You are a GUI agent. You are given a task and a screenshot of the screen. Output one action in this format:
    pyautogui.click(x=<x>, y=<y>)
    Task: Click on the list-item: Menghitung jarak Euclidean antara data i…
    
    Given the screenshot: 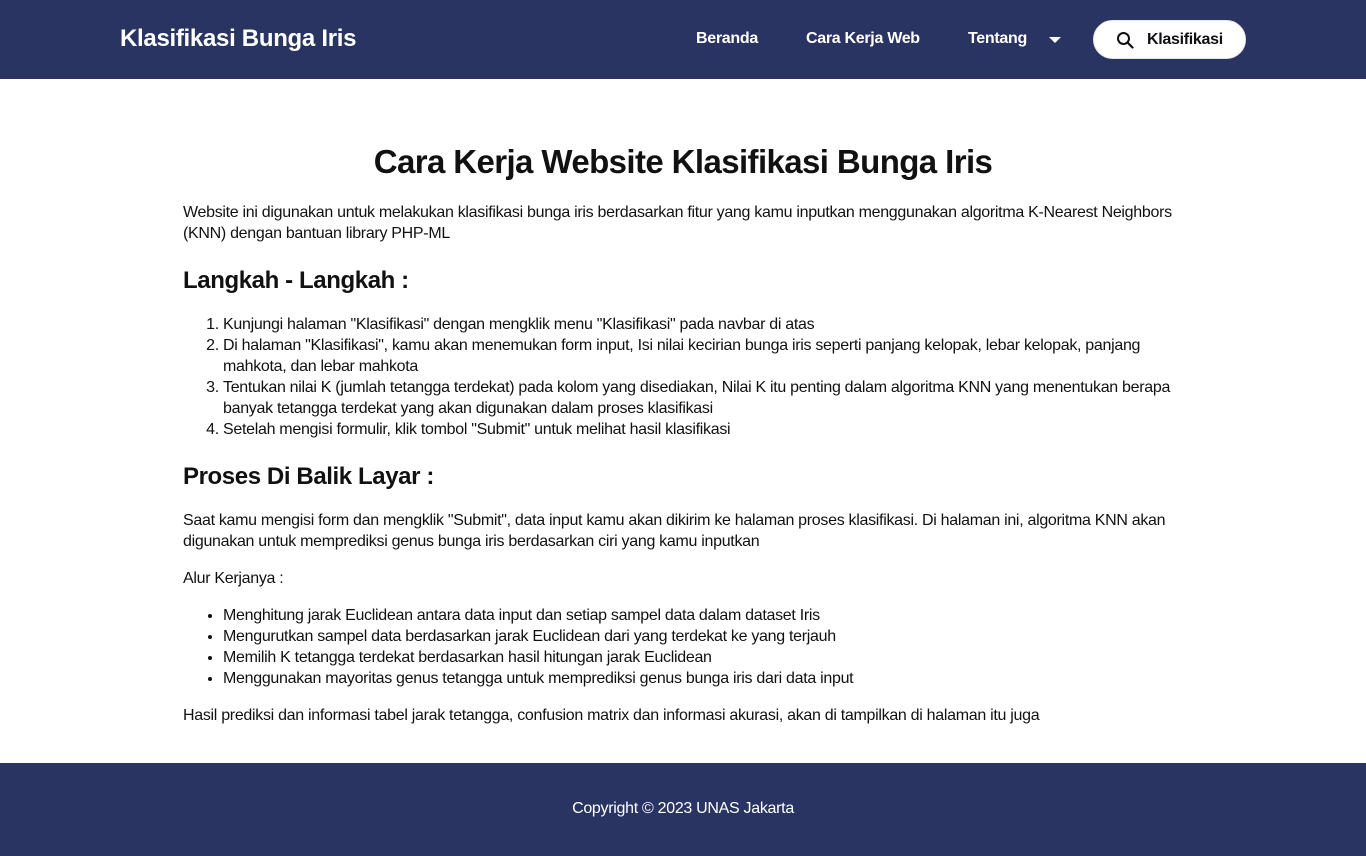 What is the action you would take?
    pyautogui.click(x=703, y=615)
    